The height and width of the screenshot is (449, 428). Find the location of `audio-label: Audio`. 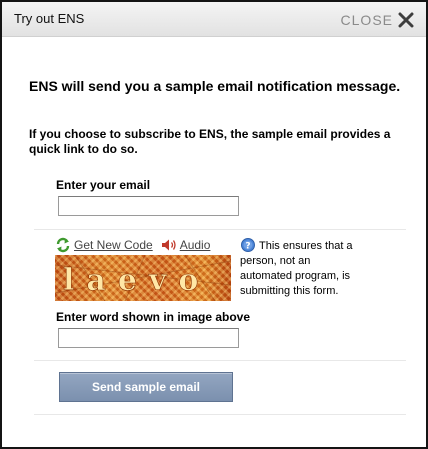

audio-label: Audio is located at coordinates (195, 245).